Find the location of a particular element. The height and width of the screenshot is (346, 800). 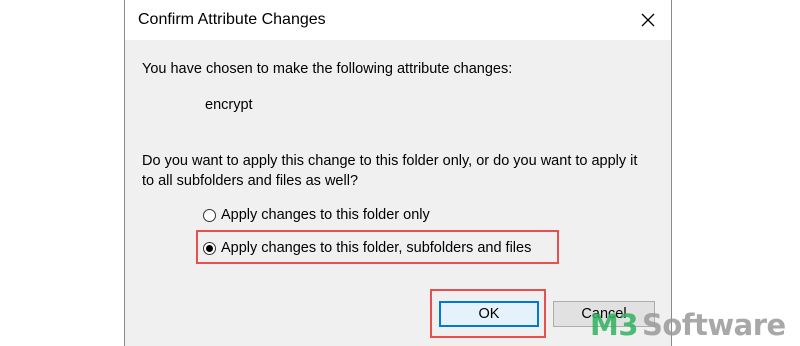

close-icon is located at coordinates (648, 20).